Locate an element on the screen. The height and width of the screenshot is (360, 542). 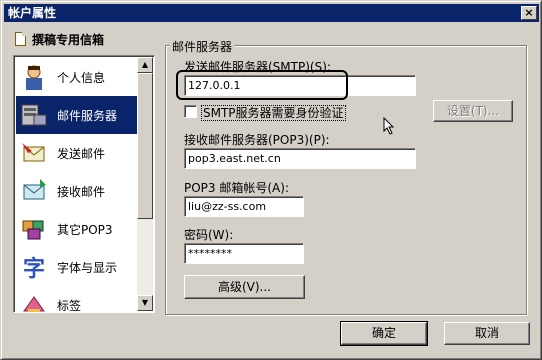
sidebar-item-label: 字体与显示 is located at coordinates (87, 267).